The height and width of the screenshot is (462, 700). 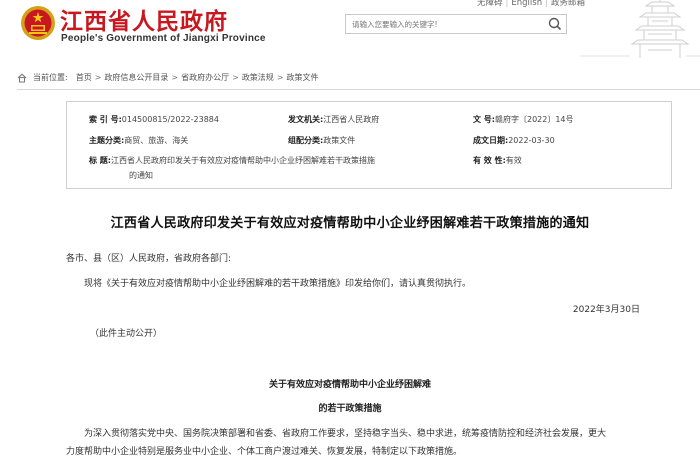 What do you see at coordinates (350, 409) in the screenshot?
I see `attachment-title-line2: 的若干政策措施` at bounding box center [350, 409].